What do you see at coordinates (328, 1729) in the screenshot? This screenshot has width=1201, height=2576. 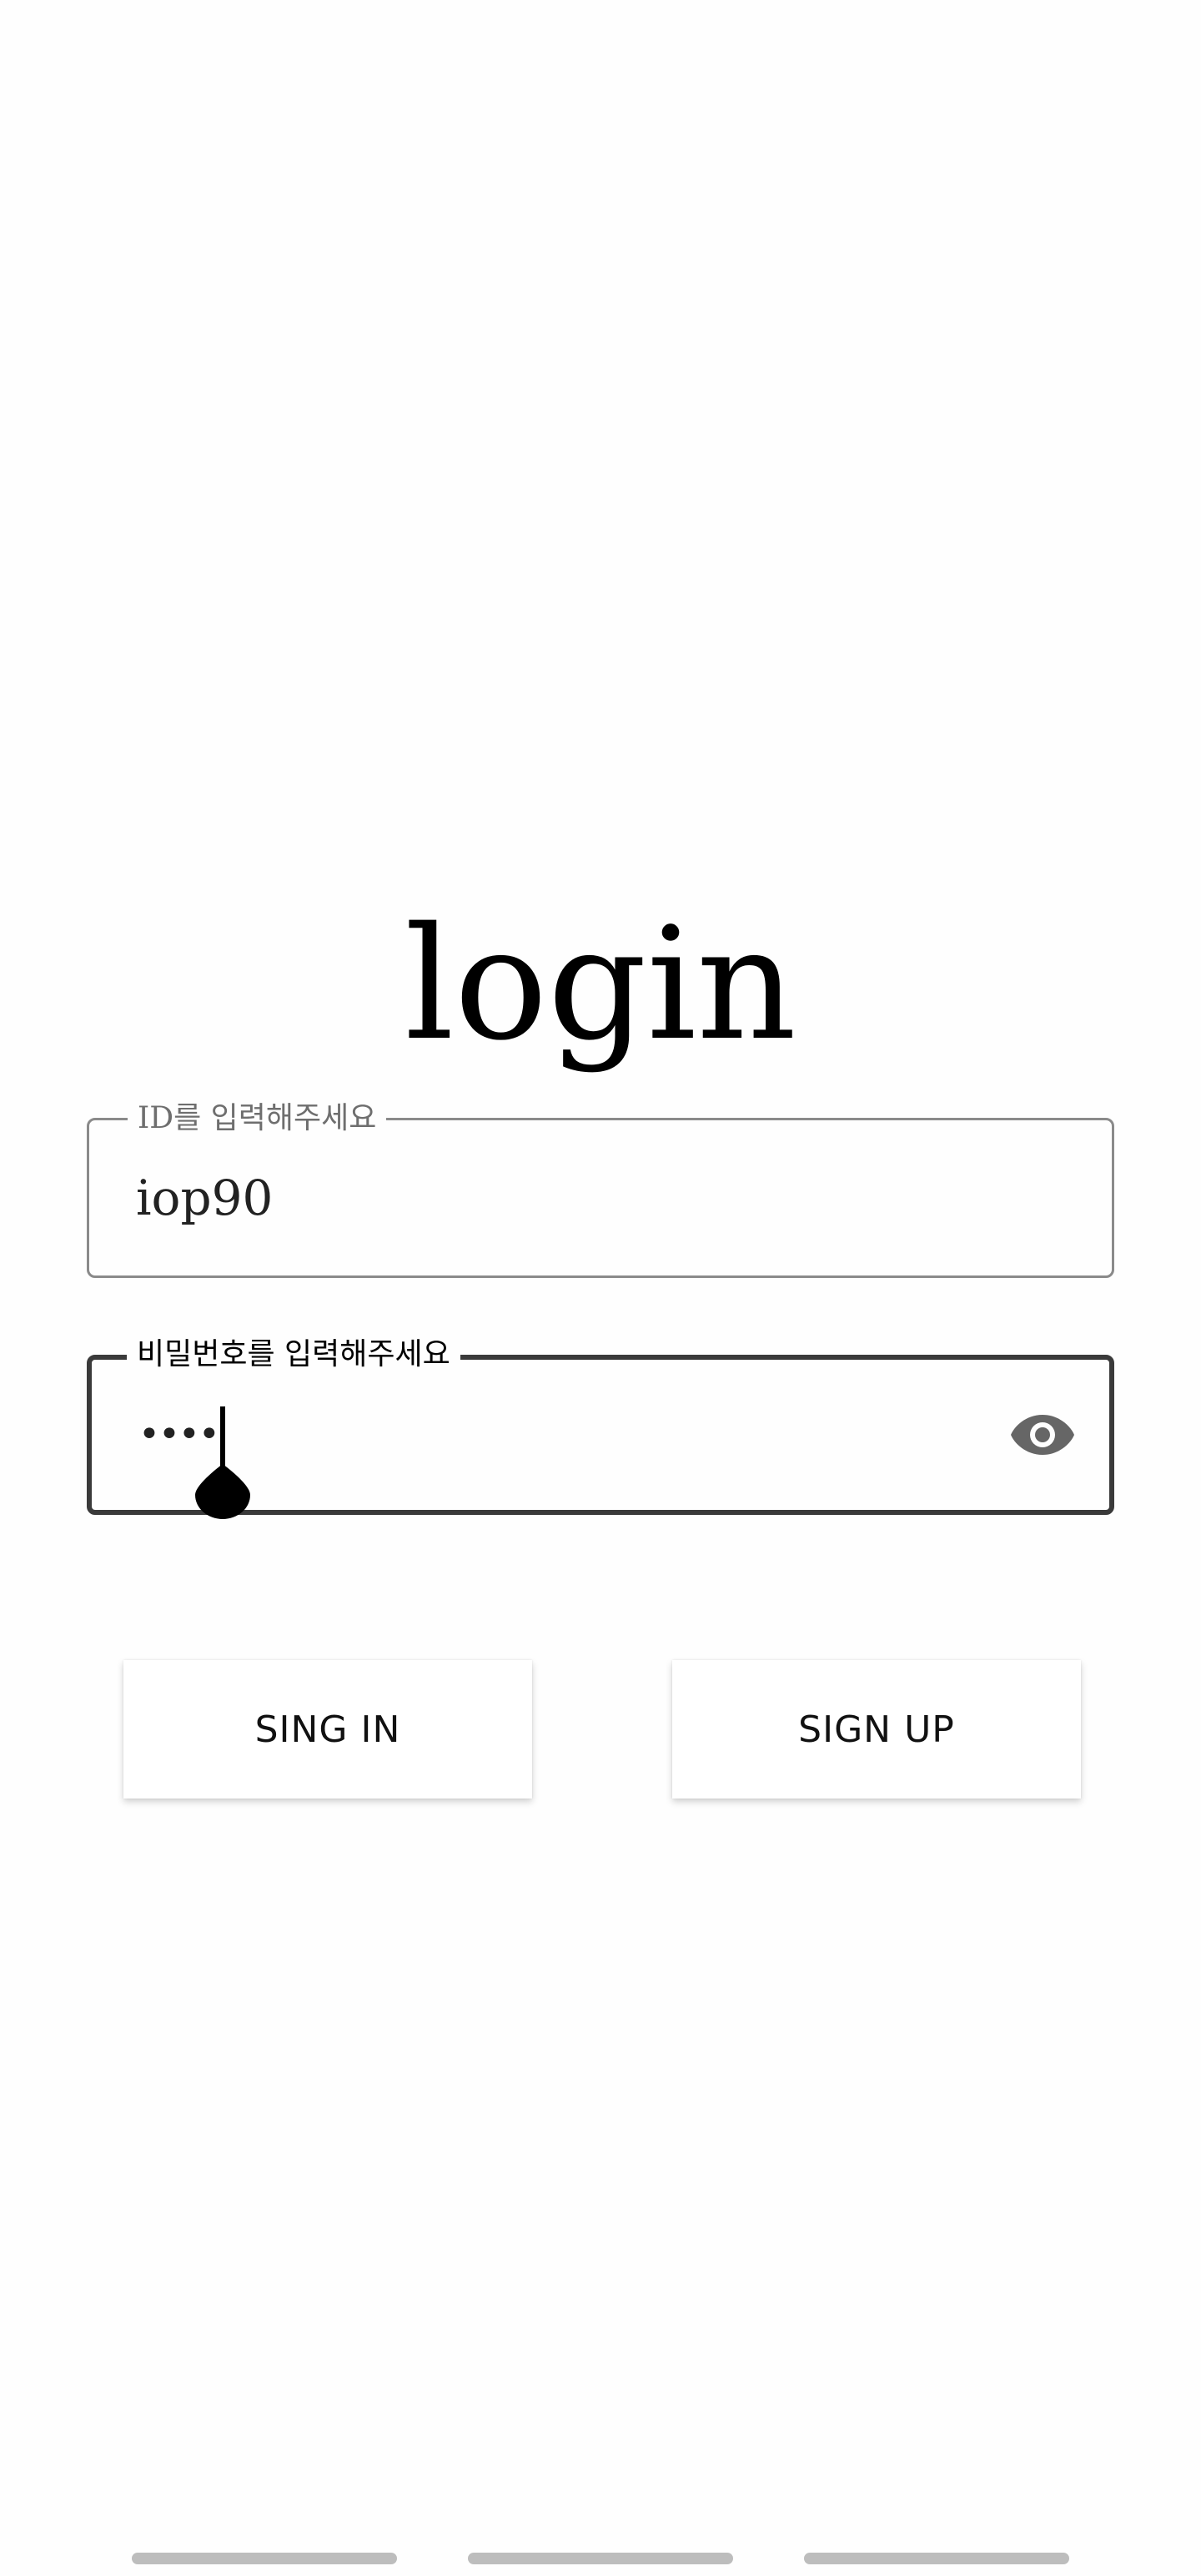 I see `sign-in-button: SING IN` at bounding box center [328, 1729].